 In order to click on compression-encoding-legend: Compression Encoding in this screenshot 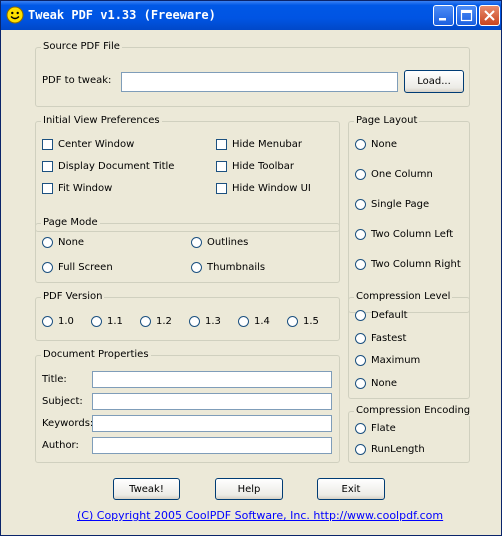, I will do `click(413, 410)`.